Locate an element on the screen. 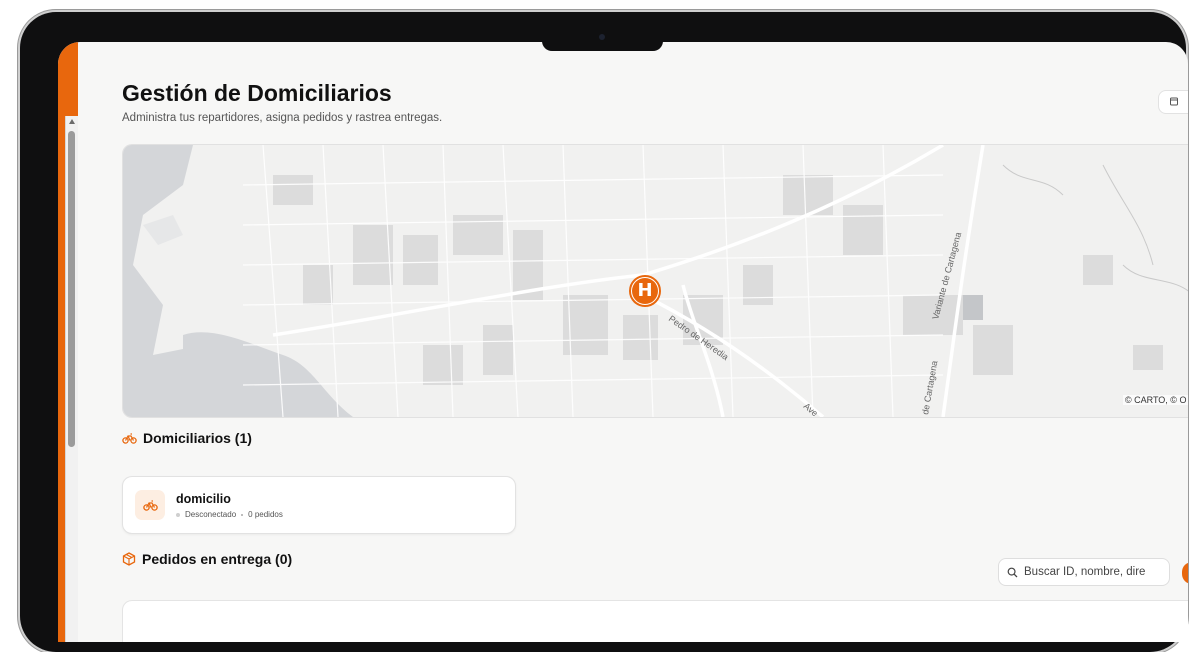  couriers-heading-text: Domiciliarios (1) is located at coordinates (197, 438).